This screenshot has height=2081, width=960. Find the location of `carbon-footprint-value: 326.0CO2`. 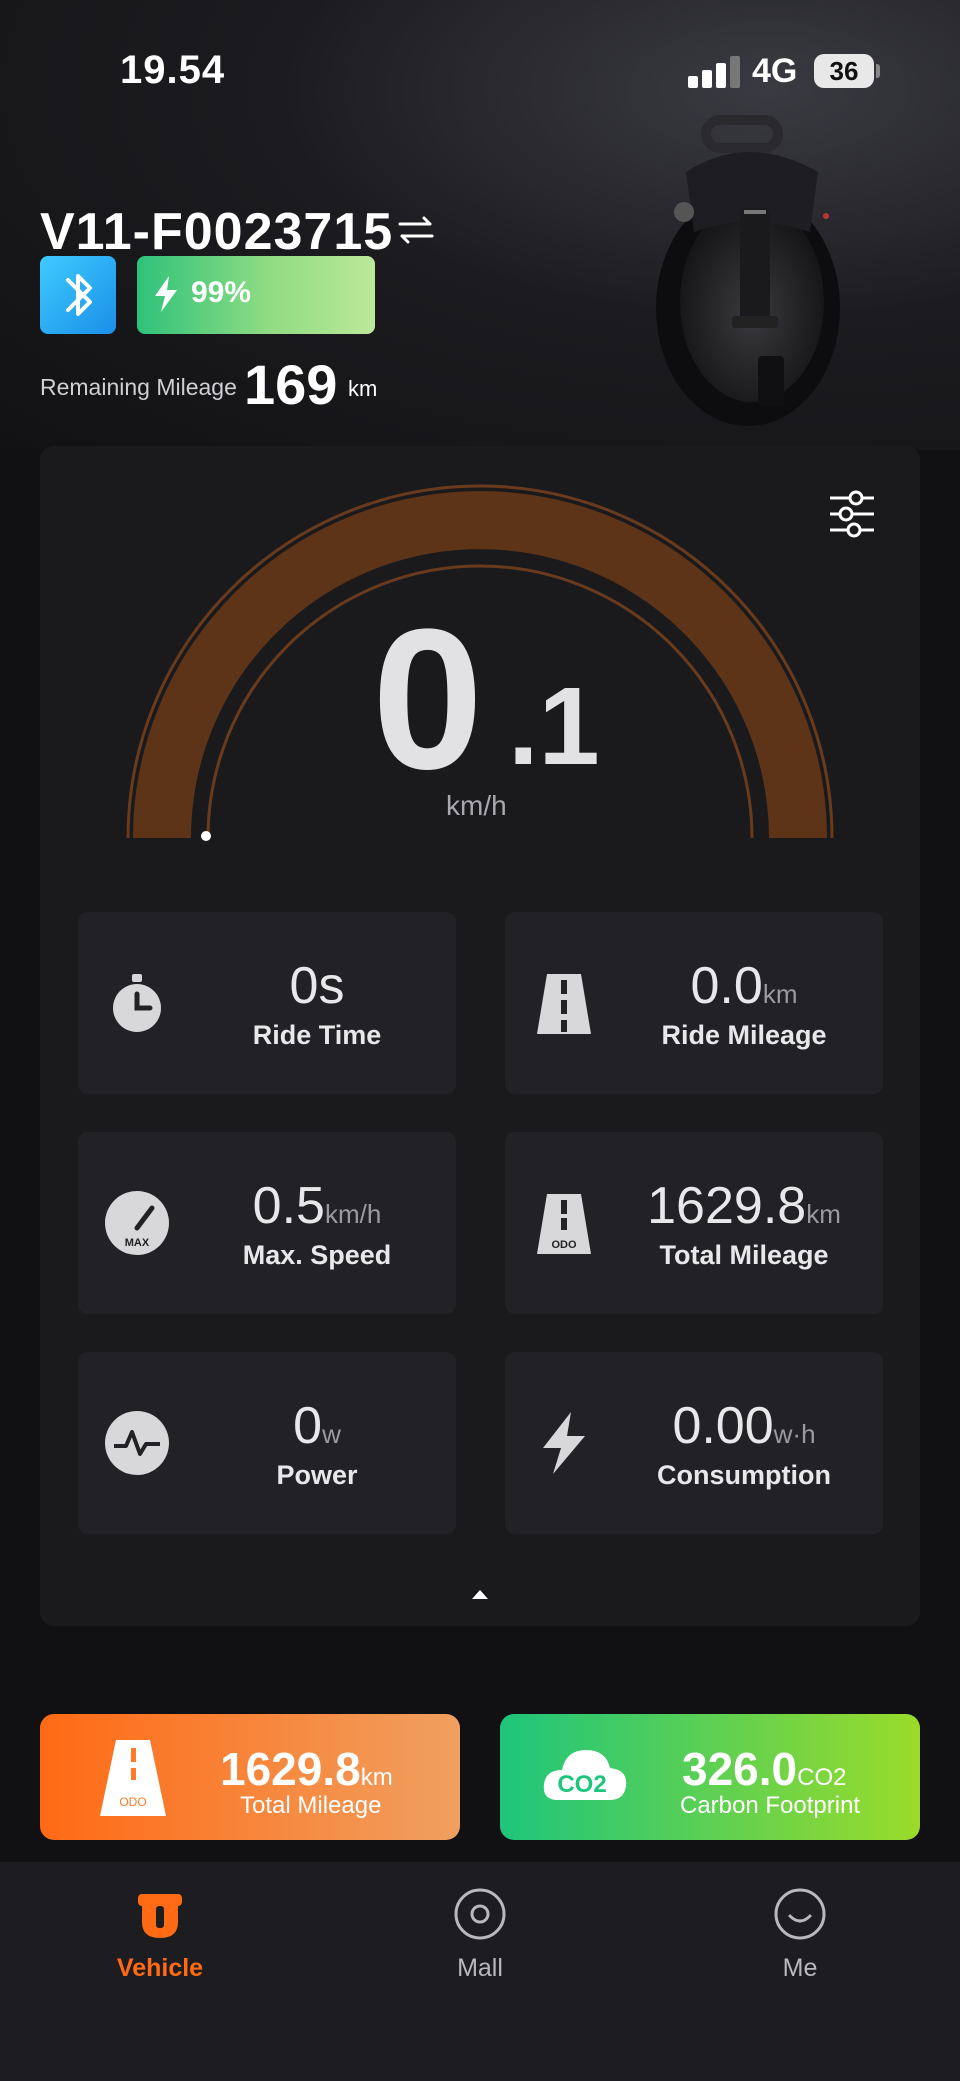

carbon-footprint-value: 326.0CO2 is located at coordinates (764, 1769).